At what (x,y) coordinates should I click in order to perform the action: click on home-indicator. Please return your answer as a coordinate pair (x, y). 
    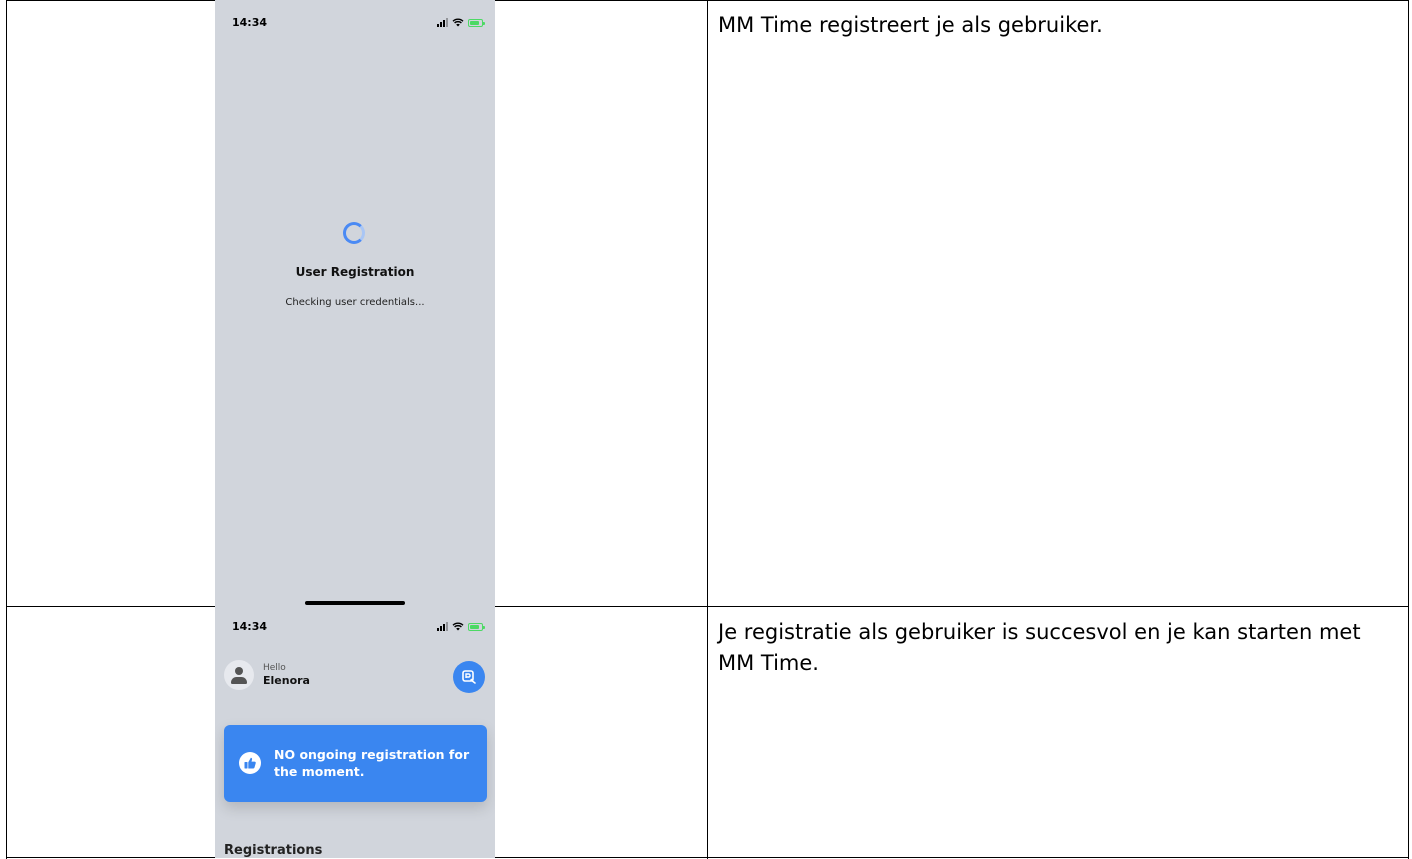
    Looking at the image, I should click on (355, 603).